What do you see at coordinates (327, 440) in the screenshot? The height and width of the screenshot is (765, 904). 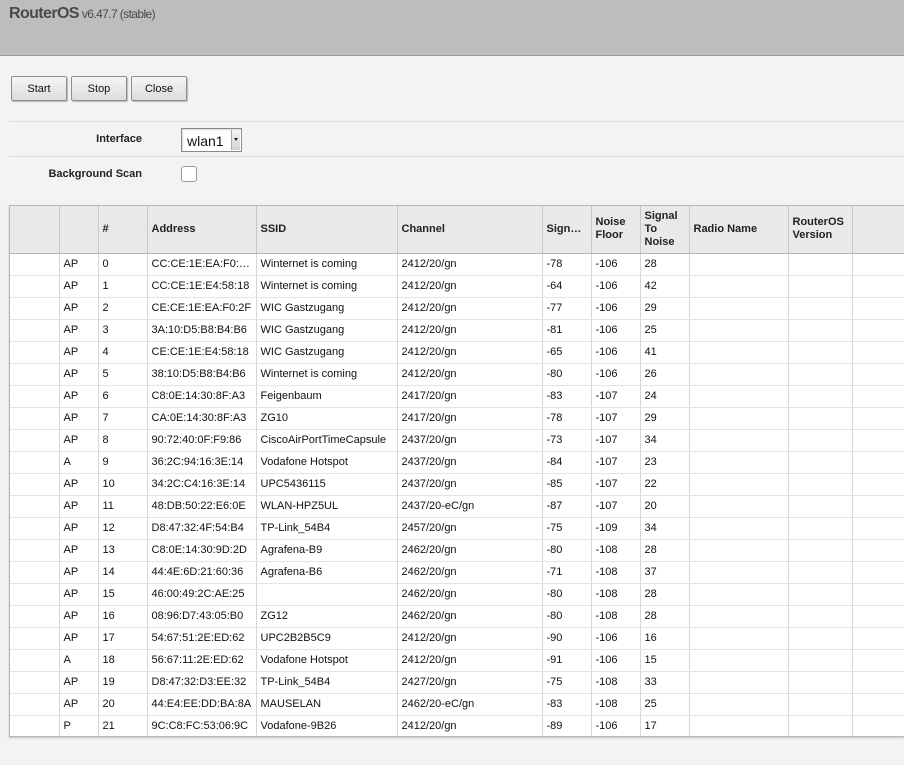 I see `cell-ssid: CiscoAirPortTimeCapsule` at bounding box center [327, 440].